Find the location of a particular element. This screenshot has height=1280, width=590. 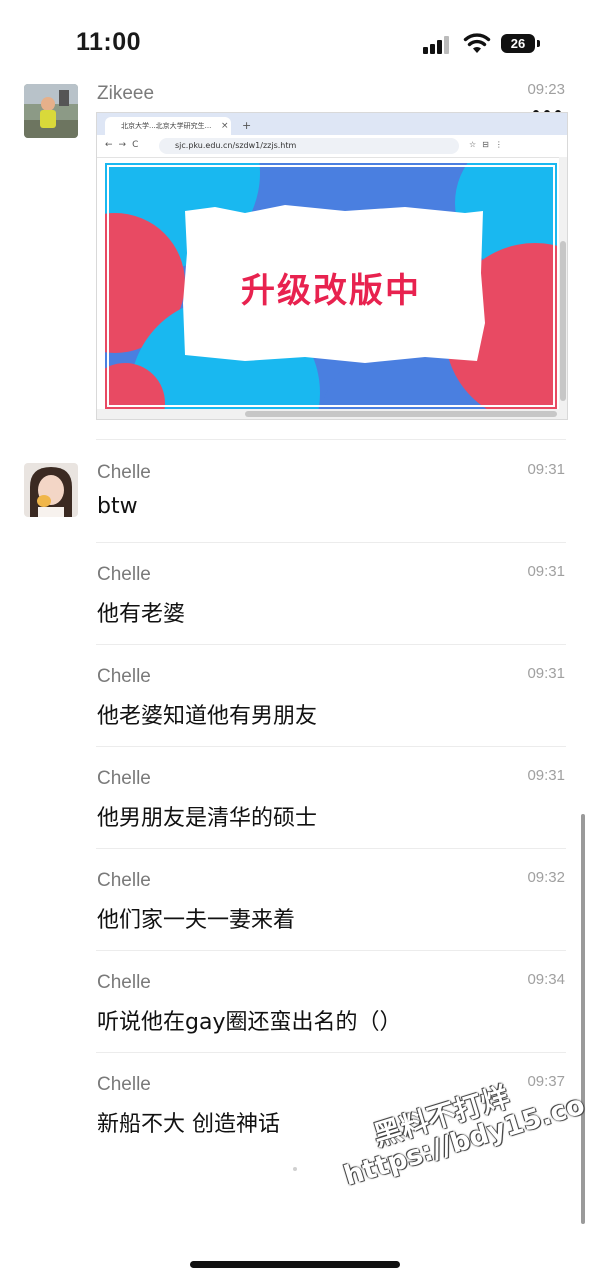

browser-tabbar: 北京大学...北京大学研究生... × + is located at coordinates (332, 124).